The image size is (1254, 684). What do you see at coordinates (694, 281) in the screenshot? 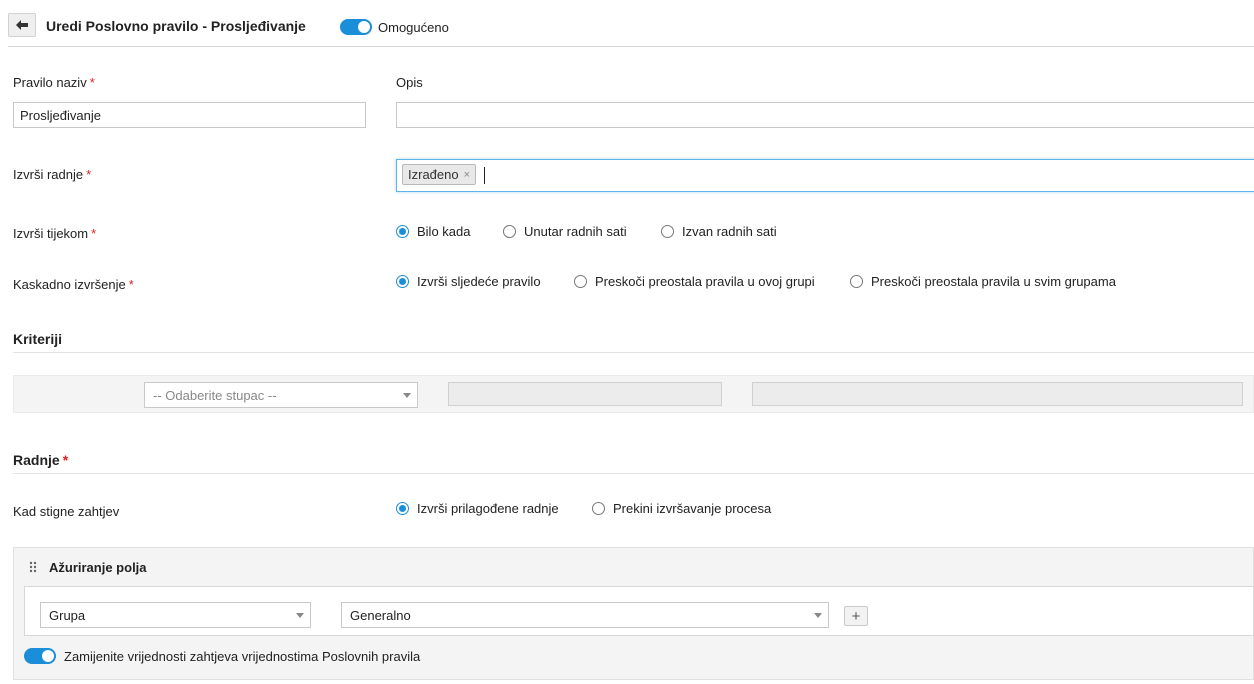
I see `radio-skip-group: Preskoči preostala pravila u ovoj grupi` at bounding box center [694, 281].